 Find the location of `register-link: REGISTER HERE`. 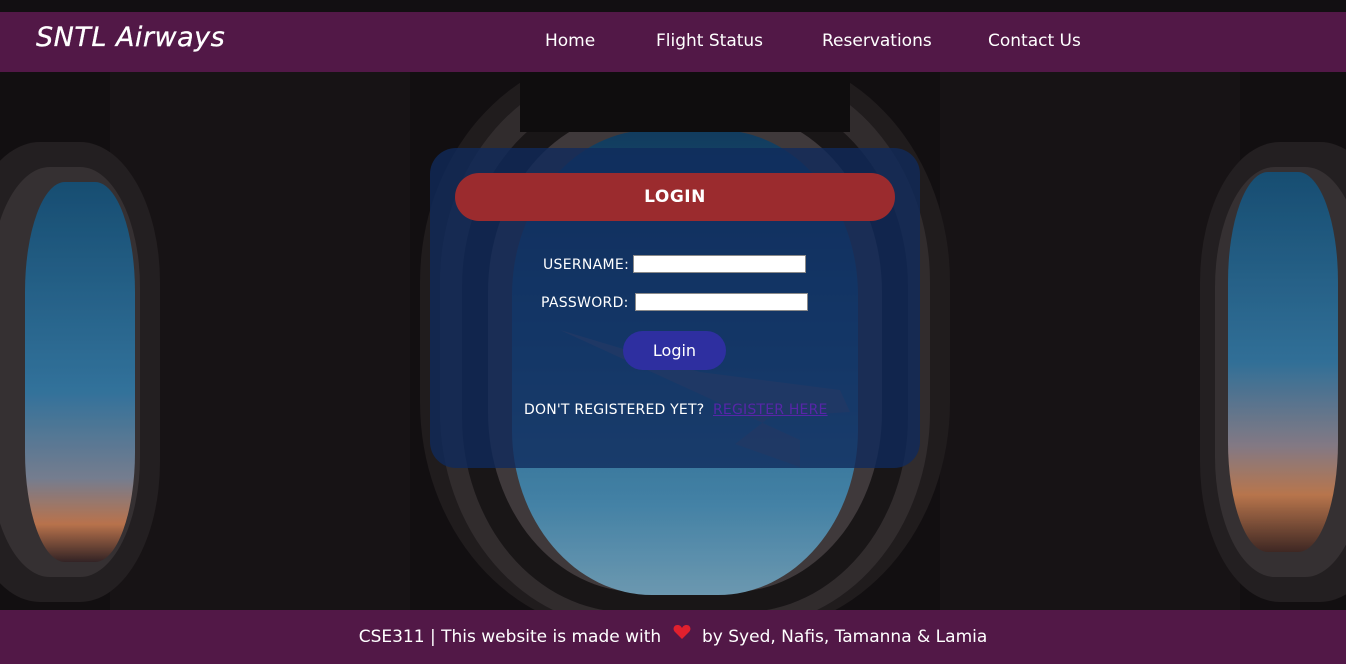

register-link: REGISTER HERE is located at coordinates (770, 410).